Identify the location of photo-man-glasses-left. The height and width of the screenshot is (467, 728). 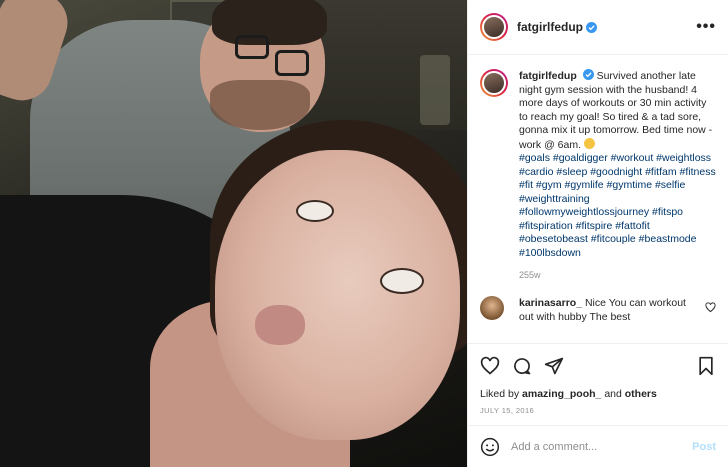
(252, 47).